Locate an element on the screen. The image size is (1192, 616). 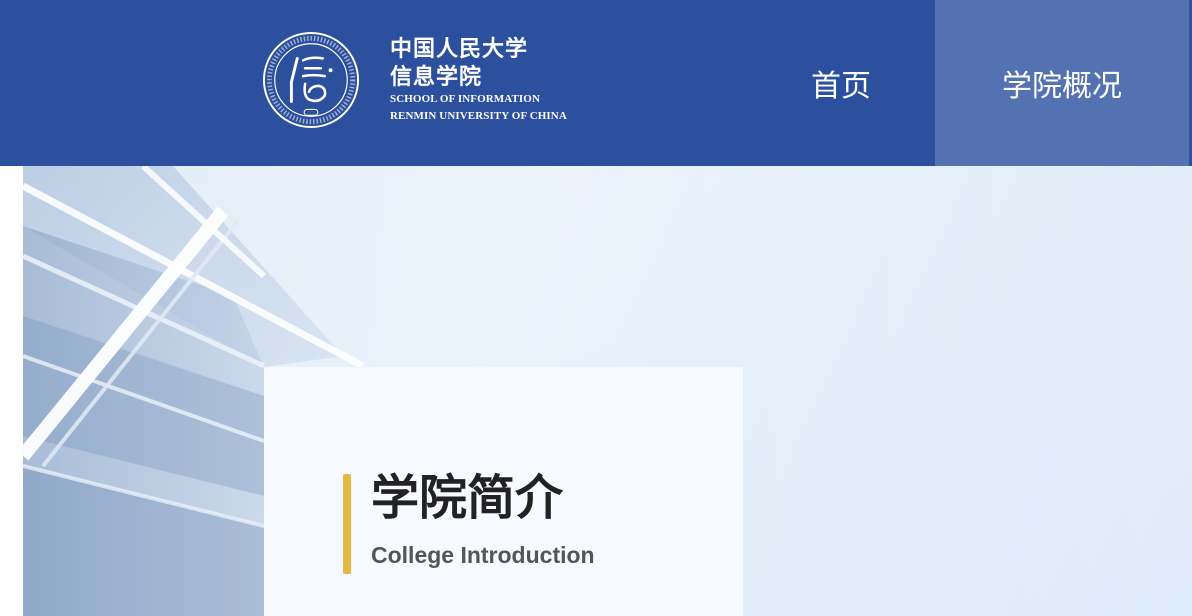
school-name-cn-line1: 中国人民大学 is located at coordinates (459, 49).